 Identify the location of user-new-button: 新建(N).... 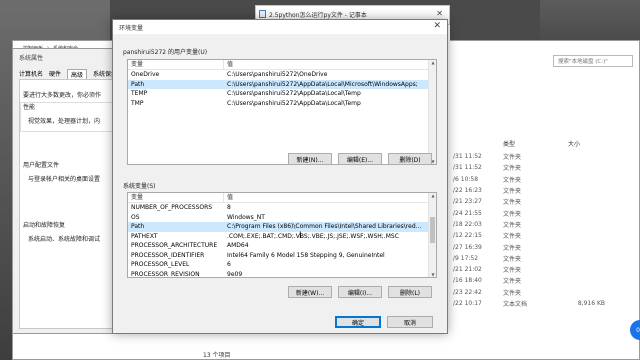
(310, 159).